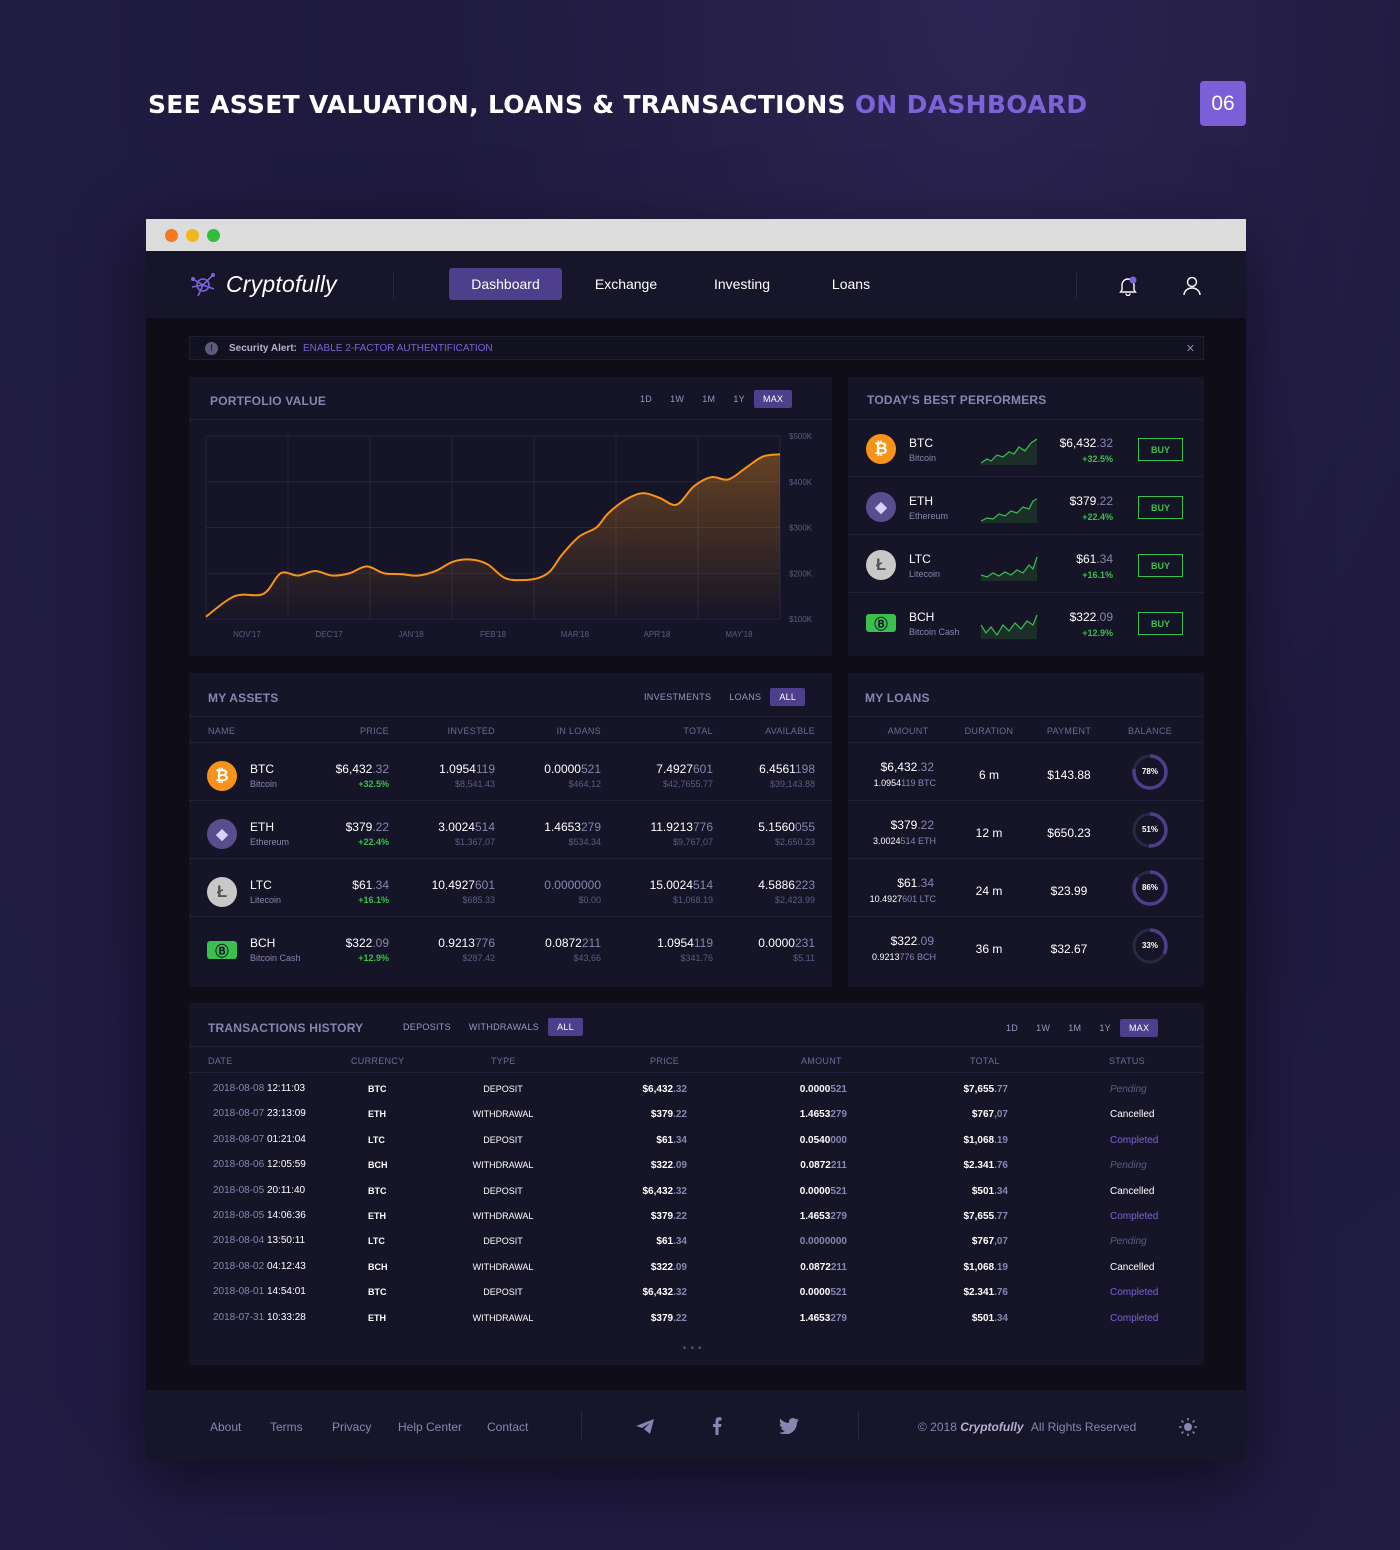  Describe the element at coordinates (1160, 565) in the screenshot. I see `buy-ltc-button: BUY` at that location.